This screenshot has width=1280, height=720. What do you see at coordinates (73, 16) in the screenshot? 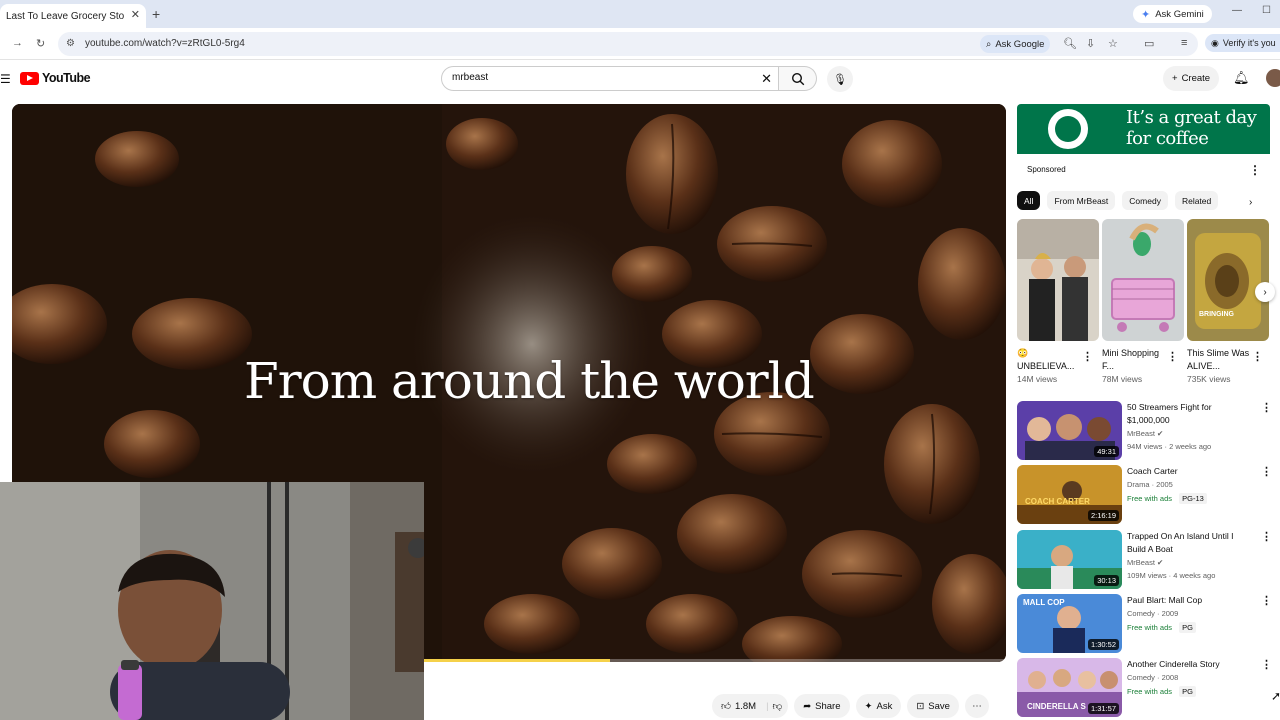
I see `browser-tab: Last To Leave Grocery Store, Wi ✕` at bounding box center [73, 16].